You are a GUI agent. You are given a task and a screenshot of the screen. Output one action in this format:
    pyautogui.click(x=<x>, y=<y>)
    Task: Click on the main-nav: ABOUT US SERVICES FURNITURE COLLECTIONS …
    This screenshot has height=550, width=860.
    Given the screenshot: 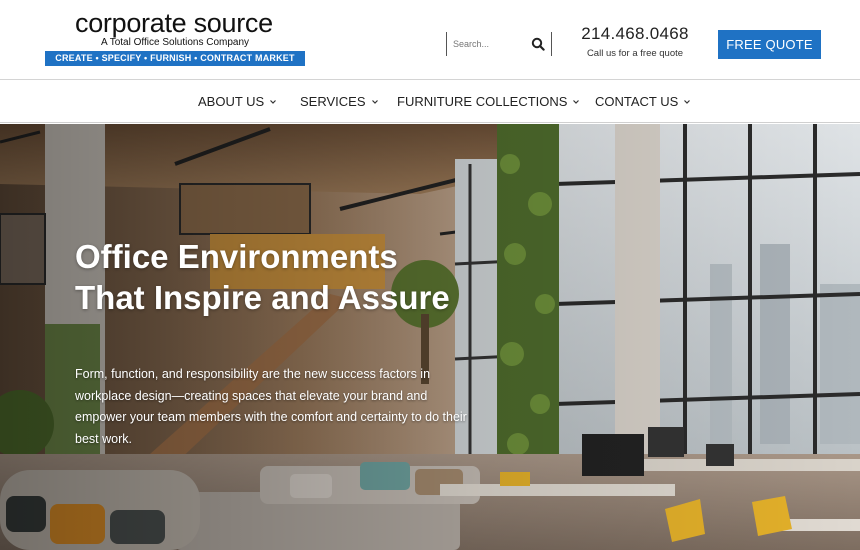 What is the action you would take?
    pyautogui.click(x=430, y=101)
    